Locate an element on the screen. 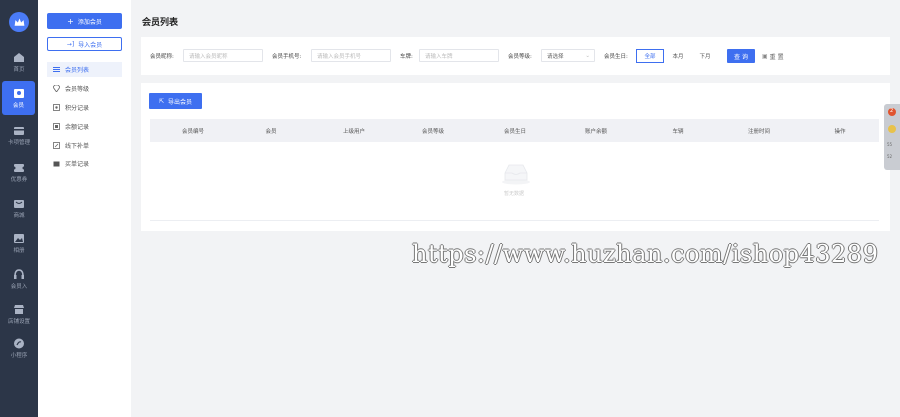  subnav-item-balance-record: 余额记录 is located at coordinates (84, 126).